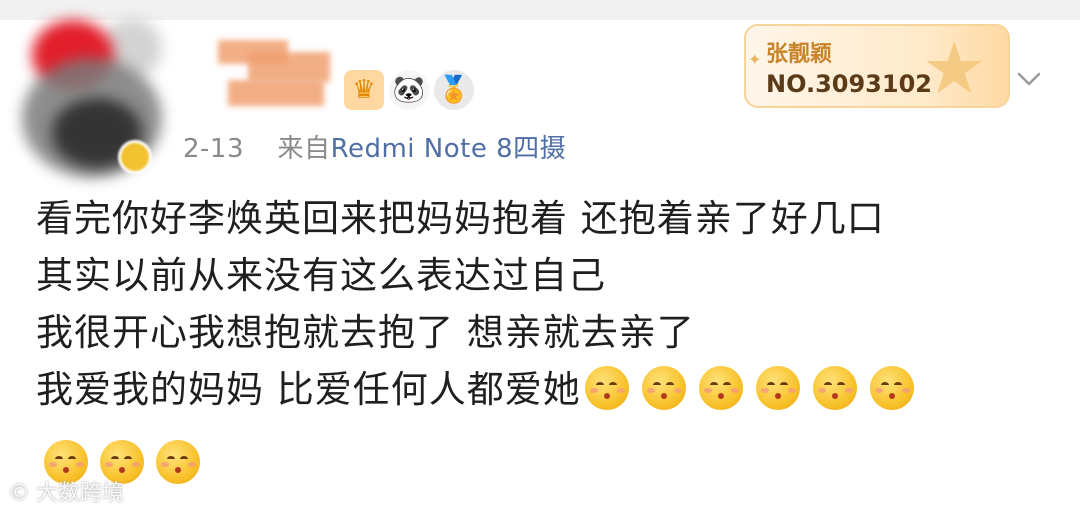 The width and height of the screenshot is (1080, 507). What do you see at coordinates (954, 67) in the screenshot?
I see `star-icon: ★` at bounding box center [954, 67].